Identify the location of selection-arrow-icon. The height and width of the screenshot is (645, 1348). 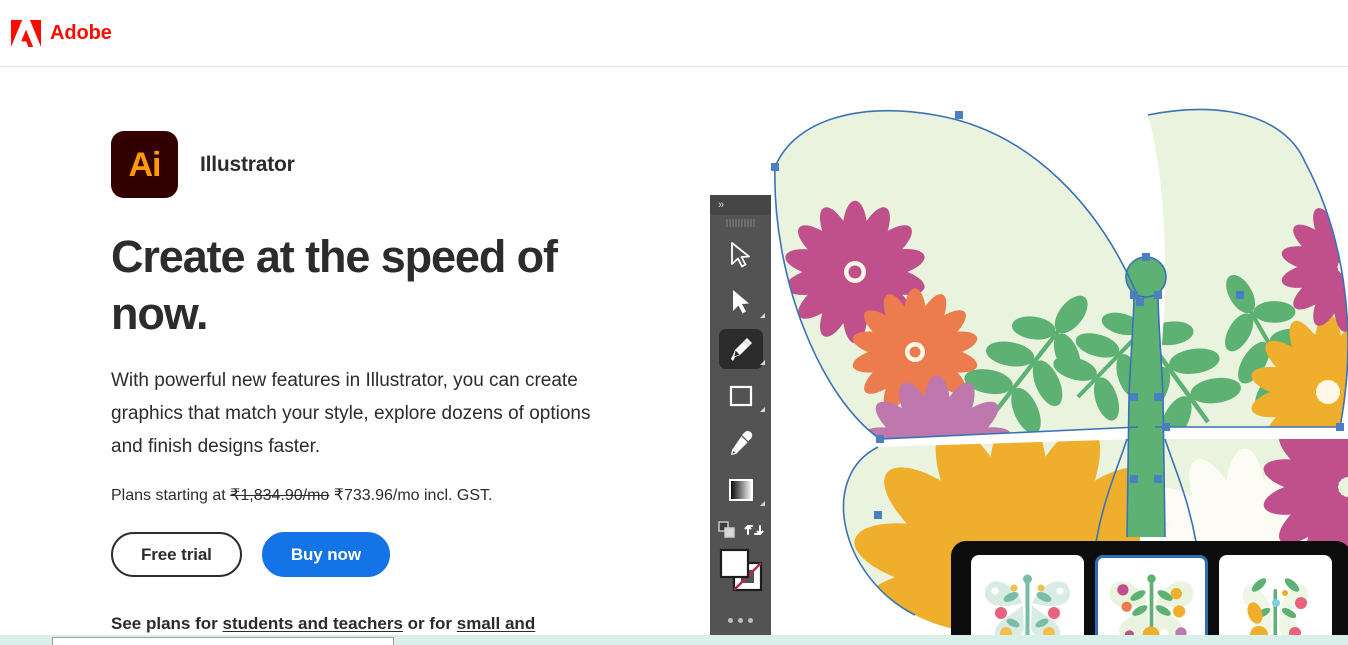
(740, 254).